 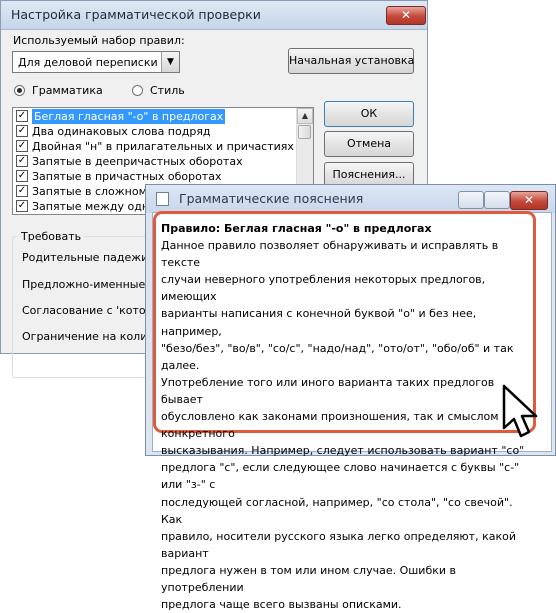 What do you see at coordinates (136, 14) in the screenshot?
I see `dialog-title: Настройка грамматической проверки` at bounding box center [136, 14].